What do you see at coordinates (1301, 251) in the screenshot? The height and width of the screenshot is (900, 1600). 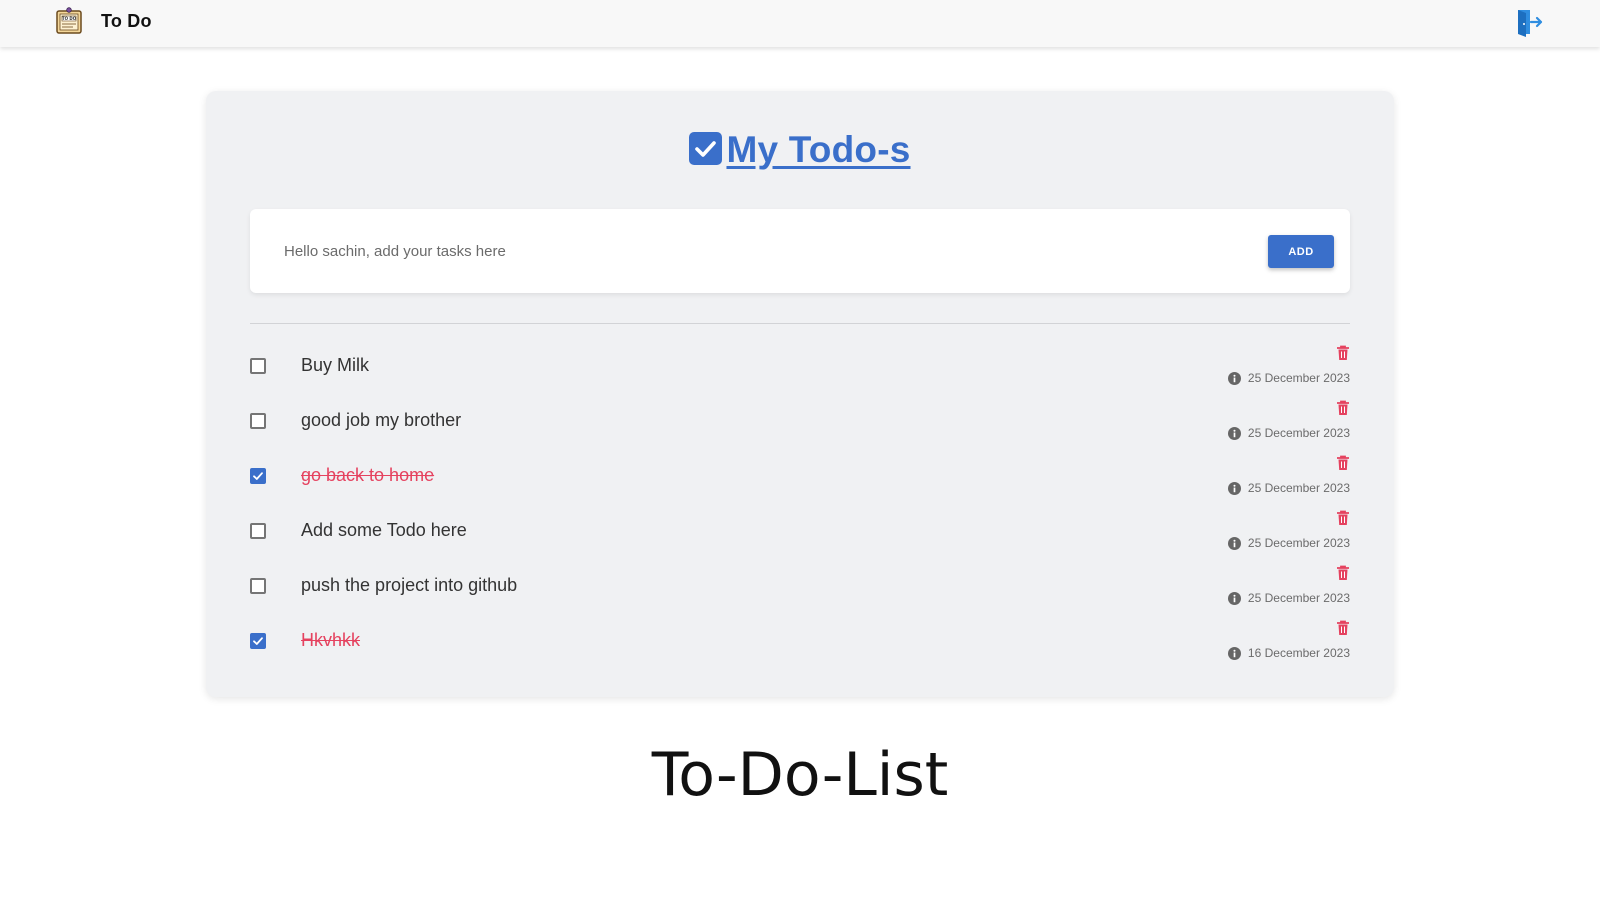 I see `add-button: ADD` at bounding box center [1301, 251].